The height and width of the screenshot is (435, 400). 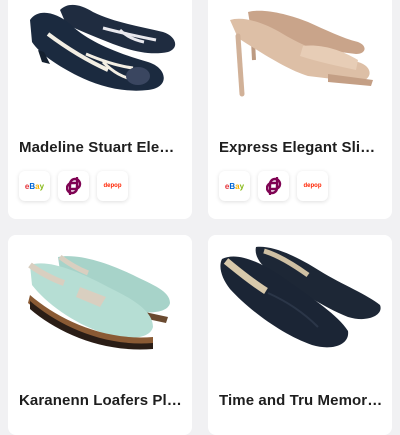 I want to click on black-loafer-image, so click(x=300, y=300).